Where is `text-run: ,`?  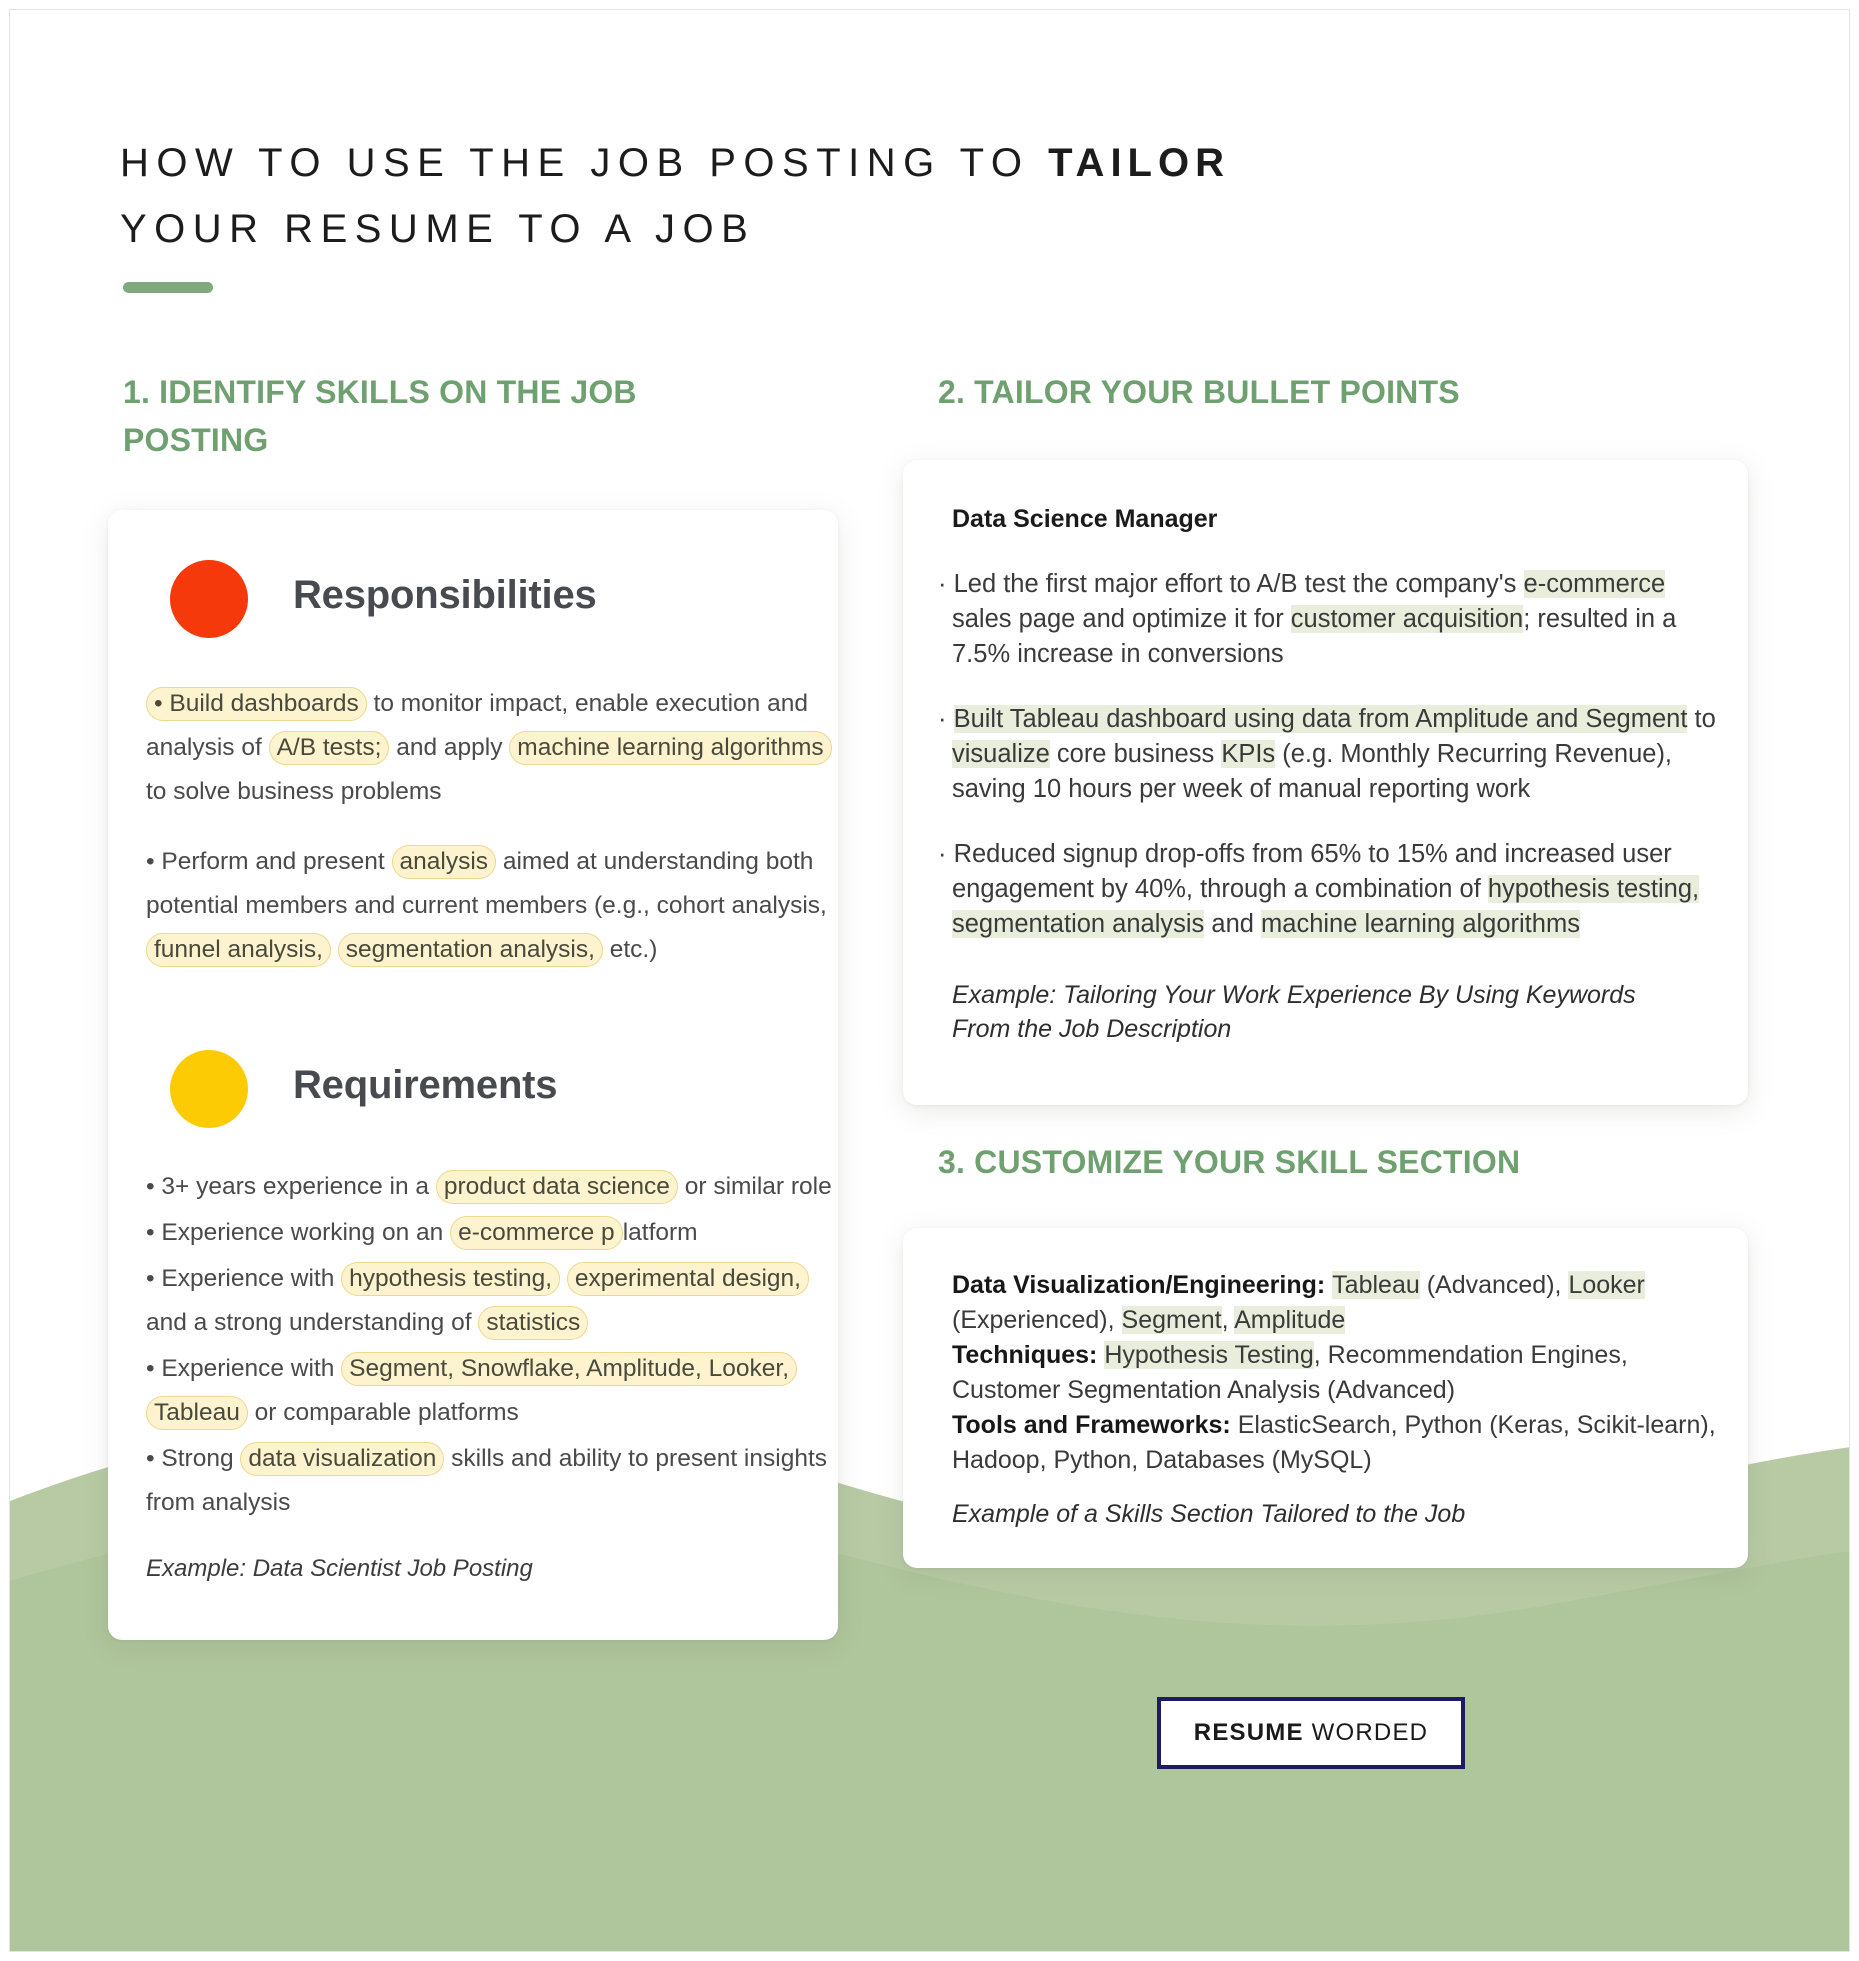
text-run: , is located at coordinates (1228, 1320).